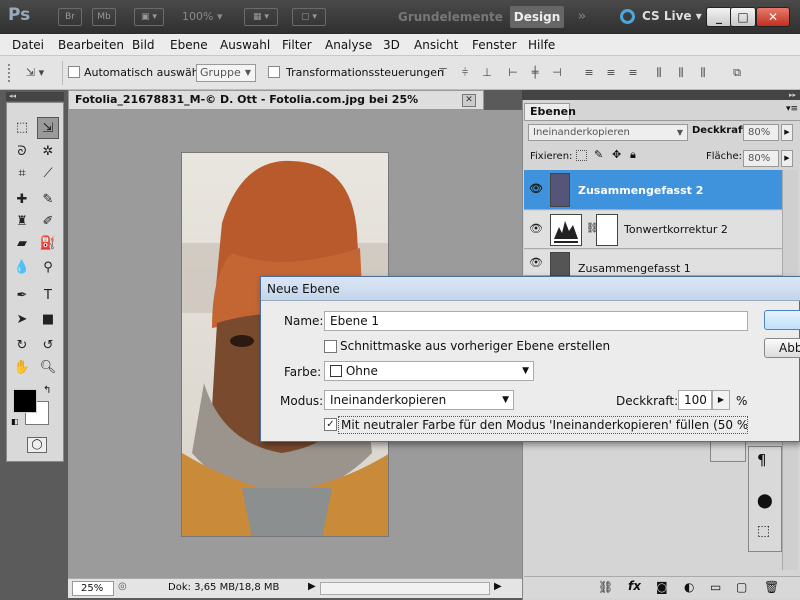  Describe the element at coordinates (743, 17) in the screenshot. I see `maximize-button: □` at that location.